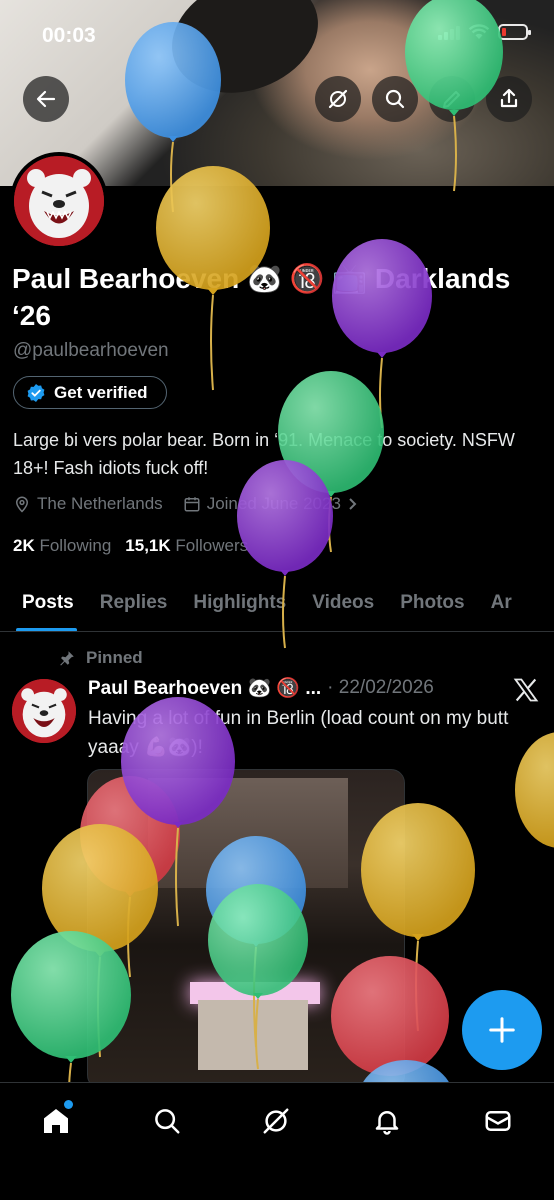 The image size is (554, 1200). I want to click on location: The Netherlands, so click(88, 504).